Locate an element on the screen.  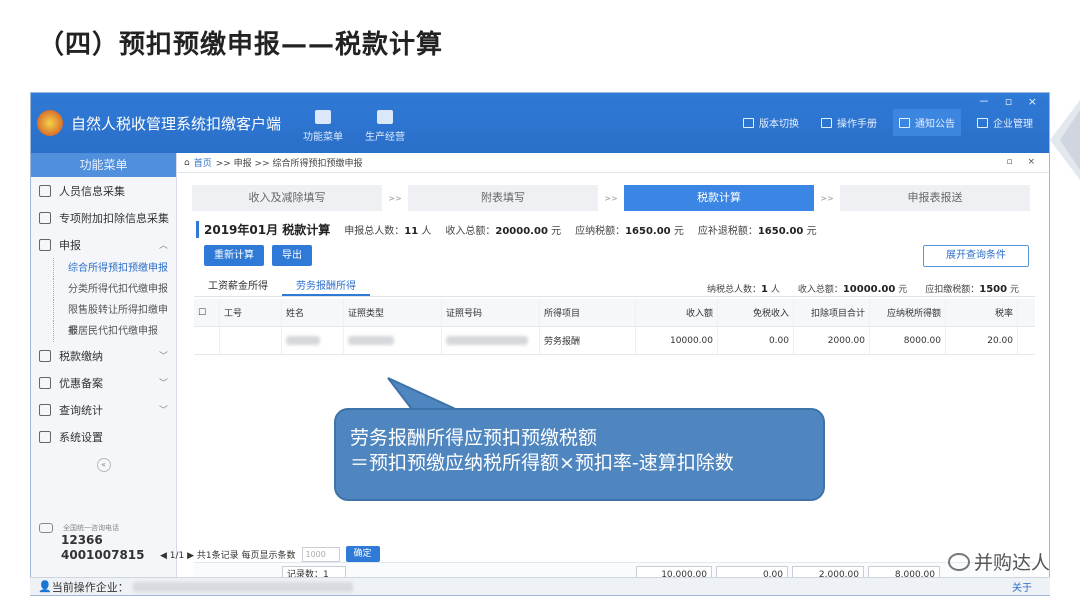
hotline-caption: 全国统一咨询电话 is located at coordinates (91, 528).